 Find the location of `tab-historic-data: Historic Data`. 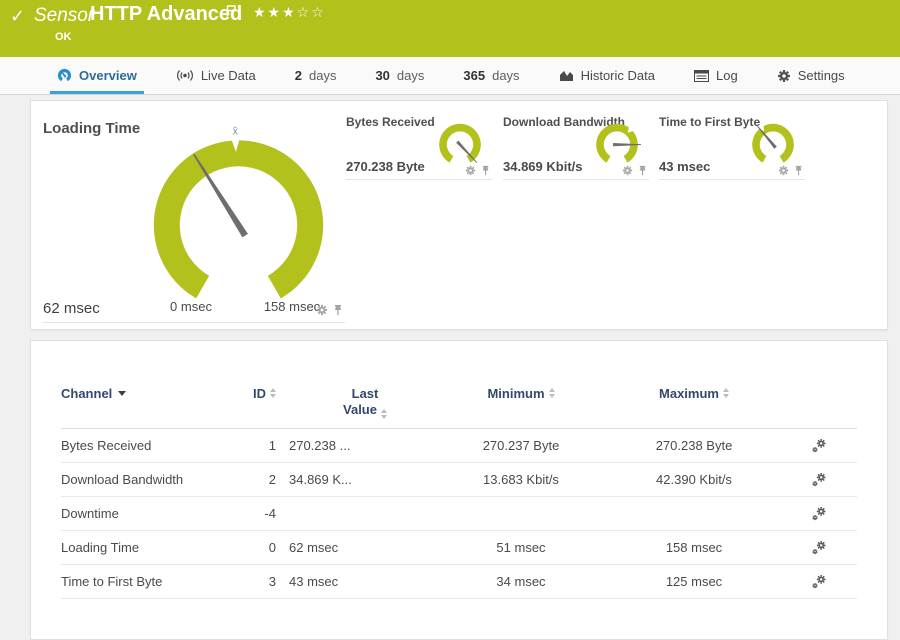

tab-historic-data: Historic Data is located at coordinates (607, 75).